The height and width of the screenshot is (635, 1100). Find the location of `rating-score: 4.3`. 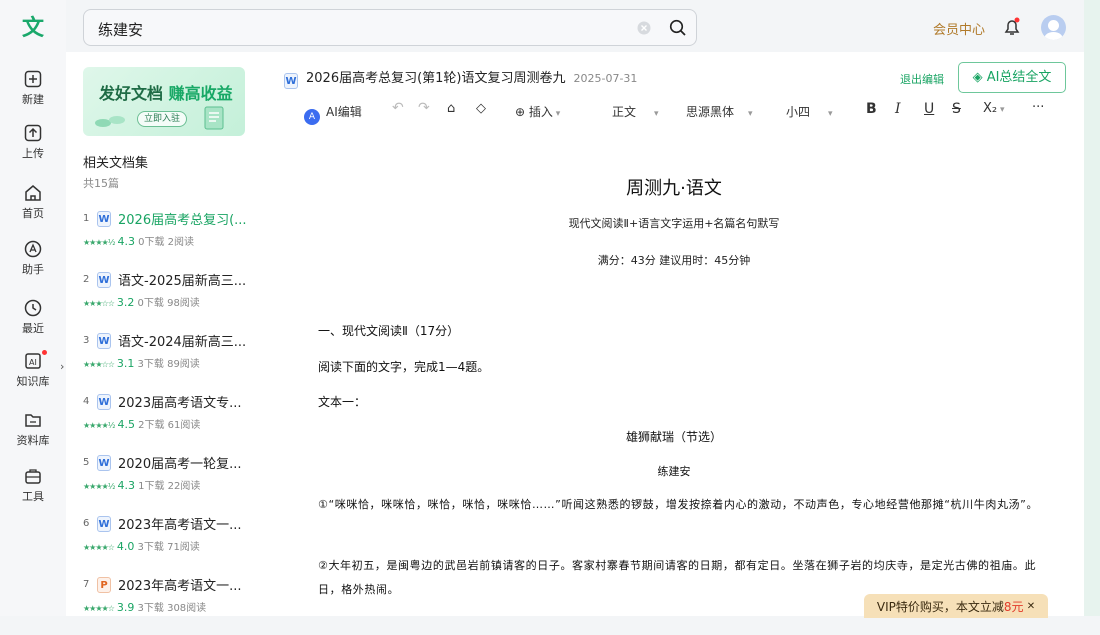

rating-score: 4.3 is located at coordinates (126, 241).